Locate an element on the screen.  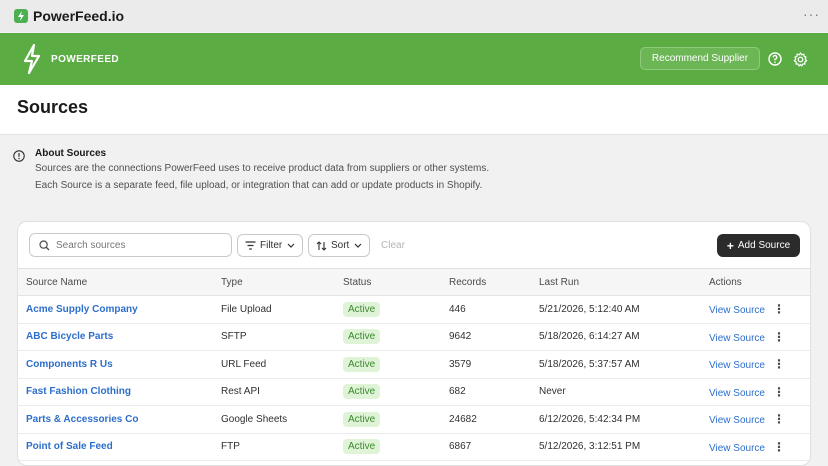
help-icon is located at coordinates (775, 59).